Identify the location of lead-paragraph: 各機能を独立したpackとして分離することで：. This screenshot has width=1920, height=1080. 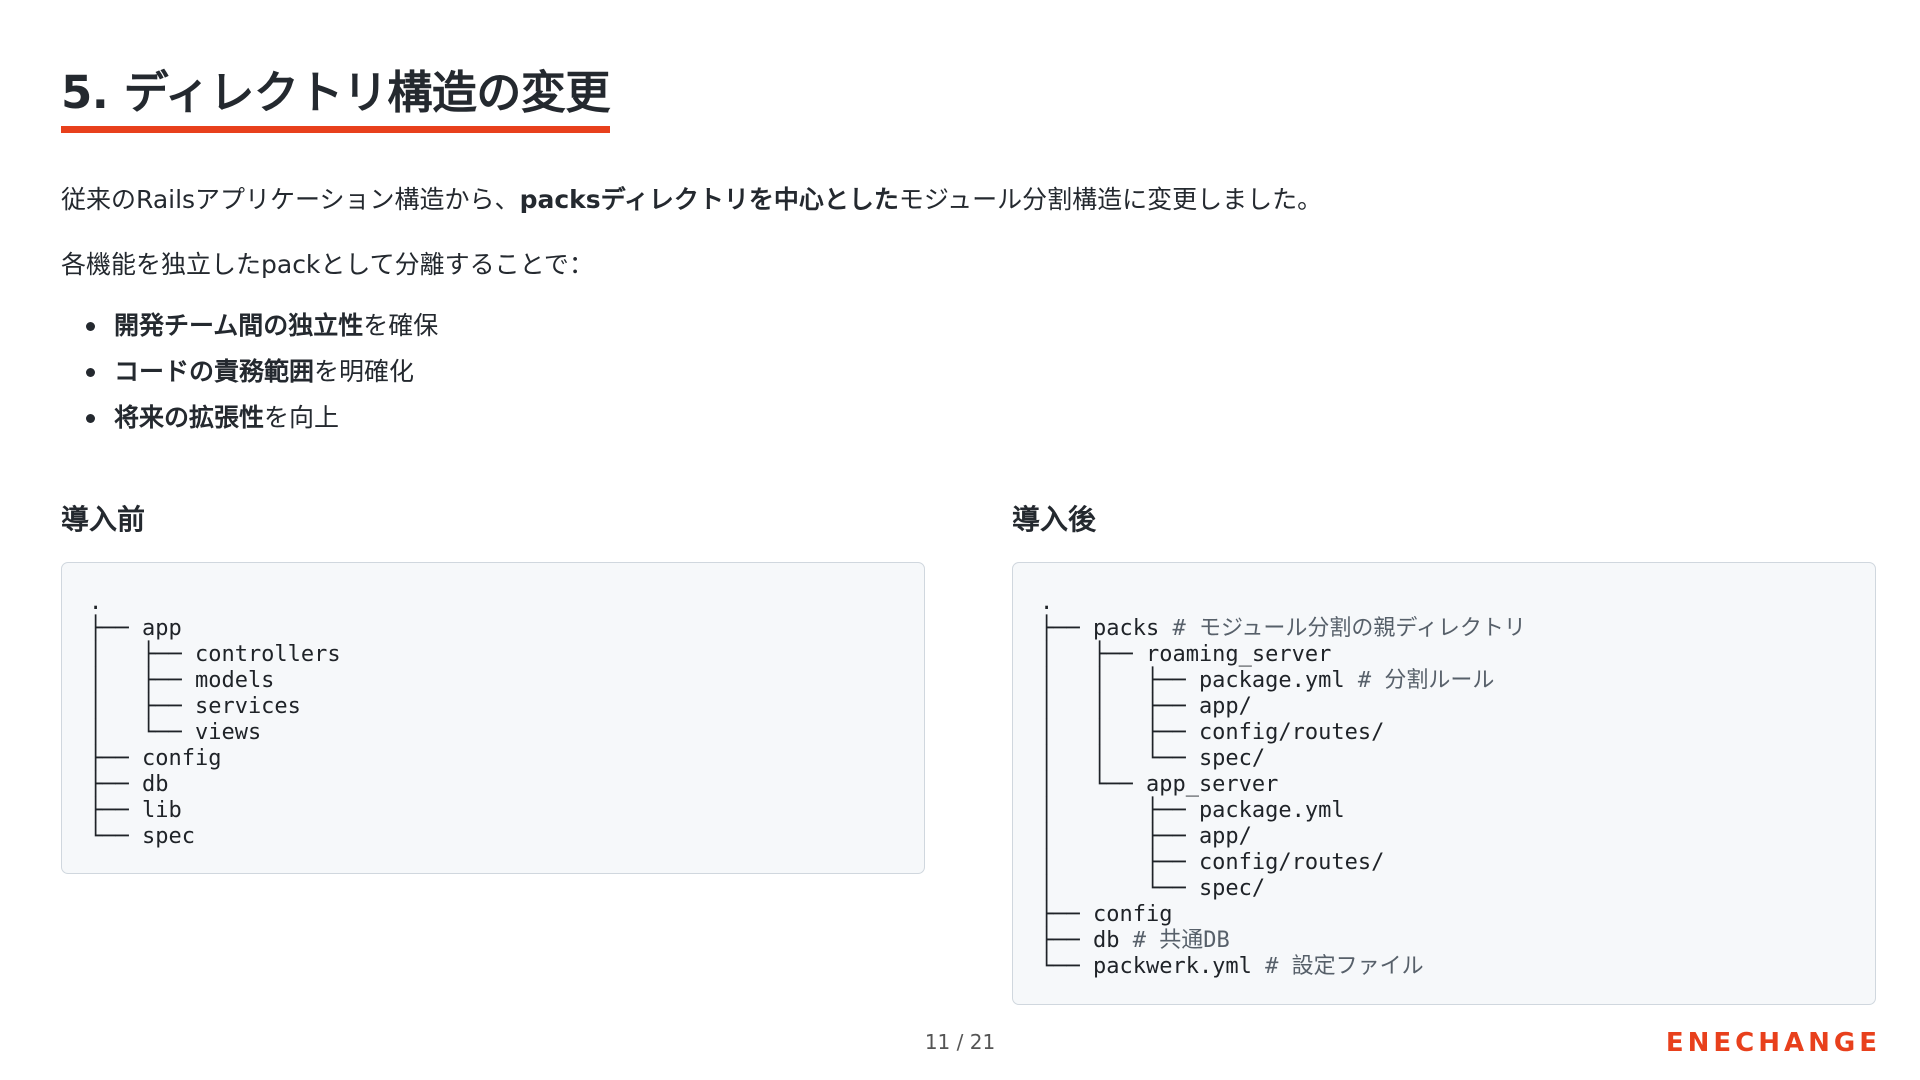
(327, 264).